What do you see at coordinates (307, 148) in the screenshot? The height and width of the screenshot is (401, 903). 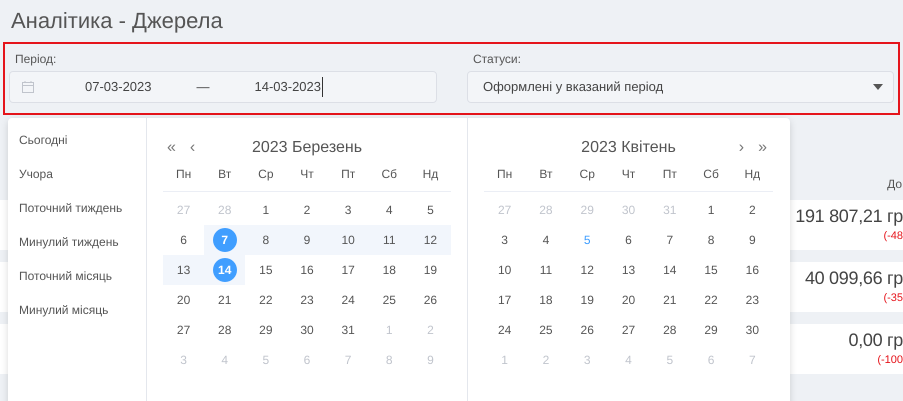 I see `month-title: 2023 Березень` at bounding box center [307, 148].